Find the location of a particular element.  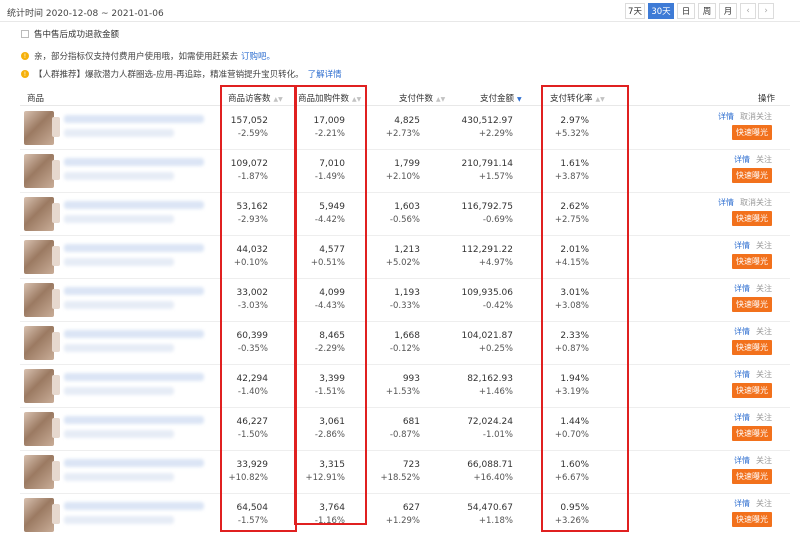

cell-pay-count: 627 +1.29% is located at coordinates (385, 514).